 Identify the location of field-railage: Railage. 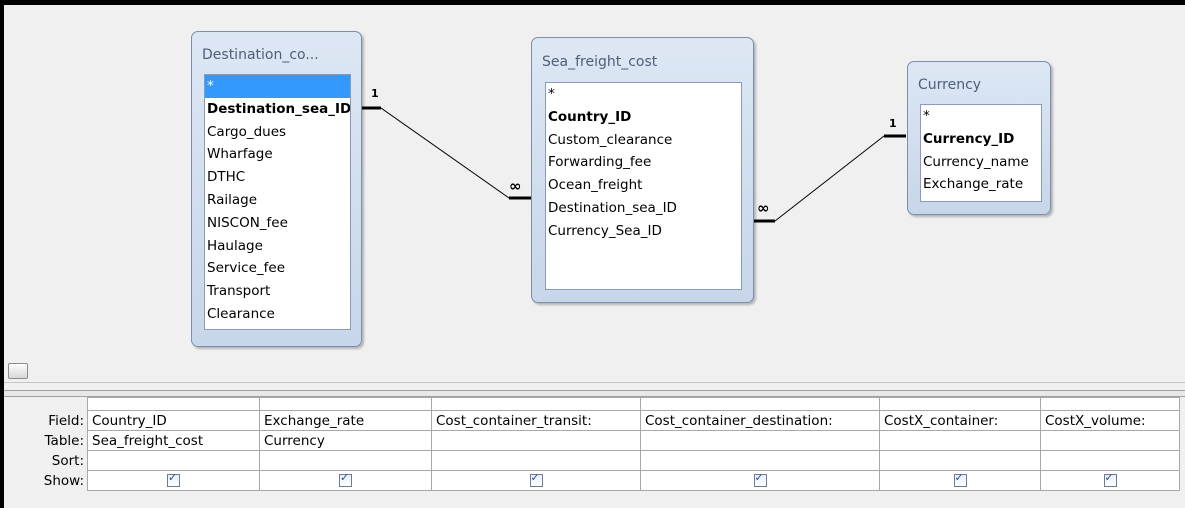
(277, 200).